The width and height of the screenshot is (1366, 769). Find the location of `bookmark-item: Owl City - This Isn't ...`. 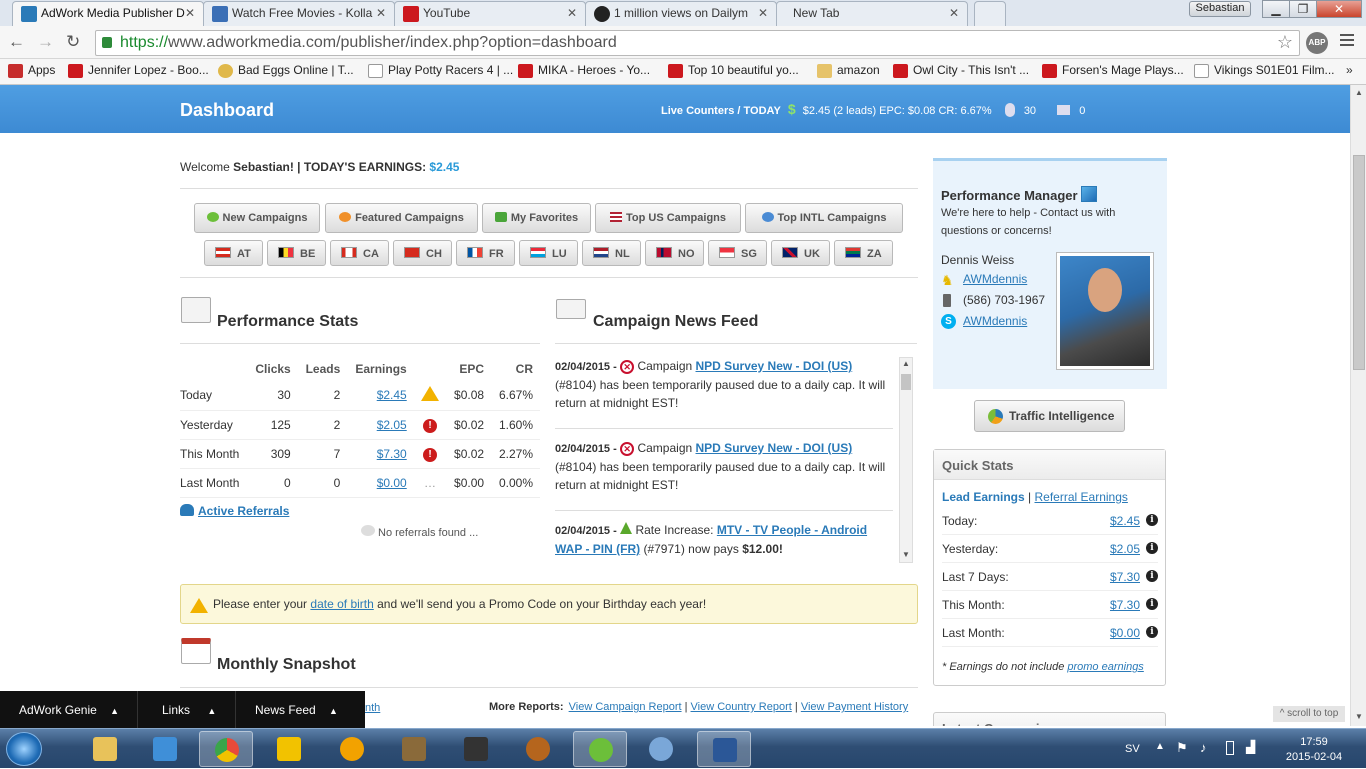

bookmark-item: Owl City - This Isn't ... is located at coordinates (961, 72).